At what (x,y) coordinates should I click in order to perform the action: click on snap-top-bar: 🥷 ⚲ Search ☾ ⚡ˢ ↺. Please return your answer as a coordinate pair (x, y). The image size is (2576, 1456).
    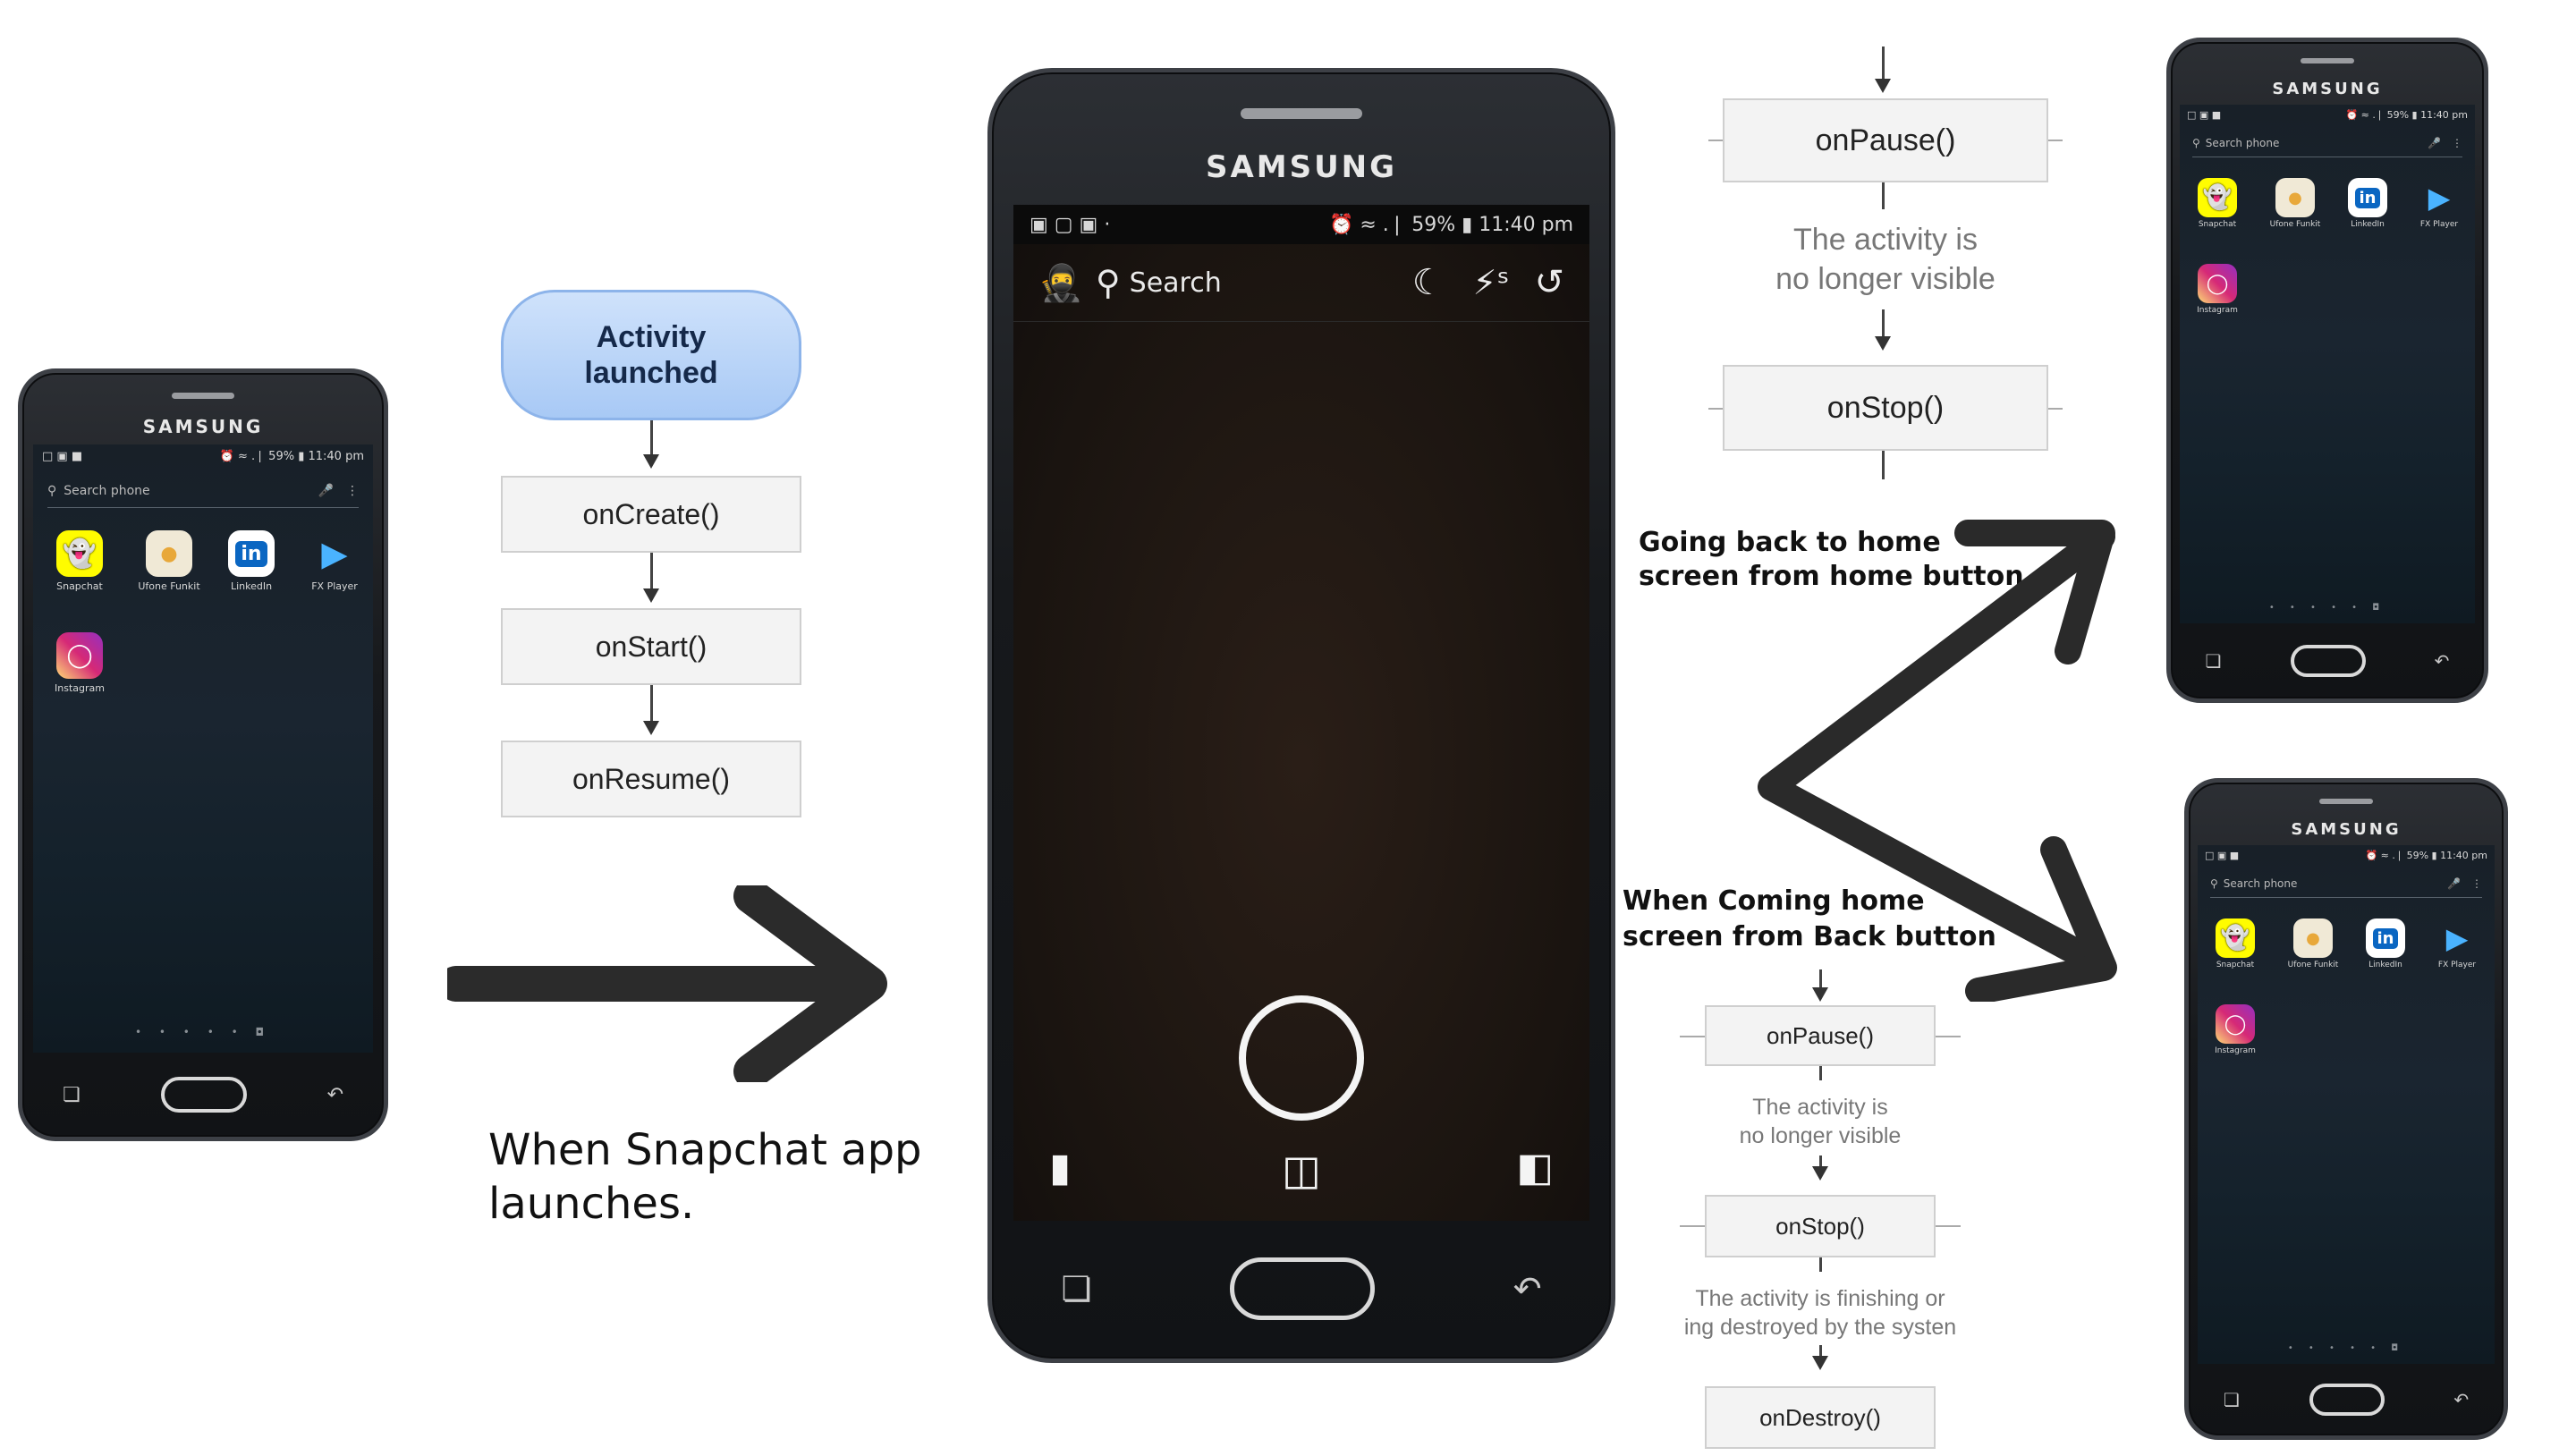
    Looking at the image, I should click on (1301, 283).